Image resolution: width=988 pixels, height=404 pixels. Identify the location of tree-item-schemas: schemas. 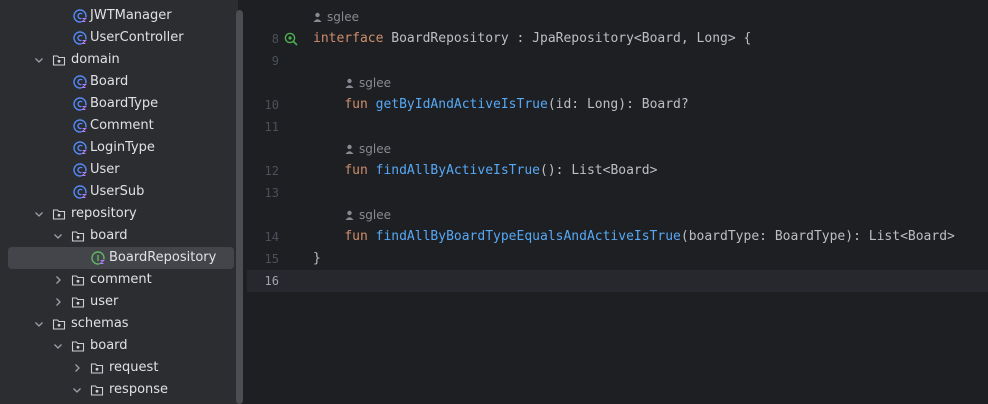
(121, 324).